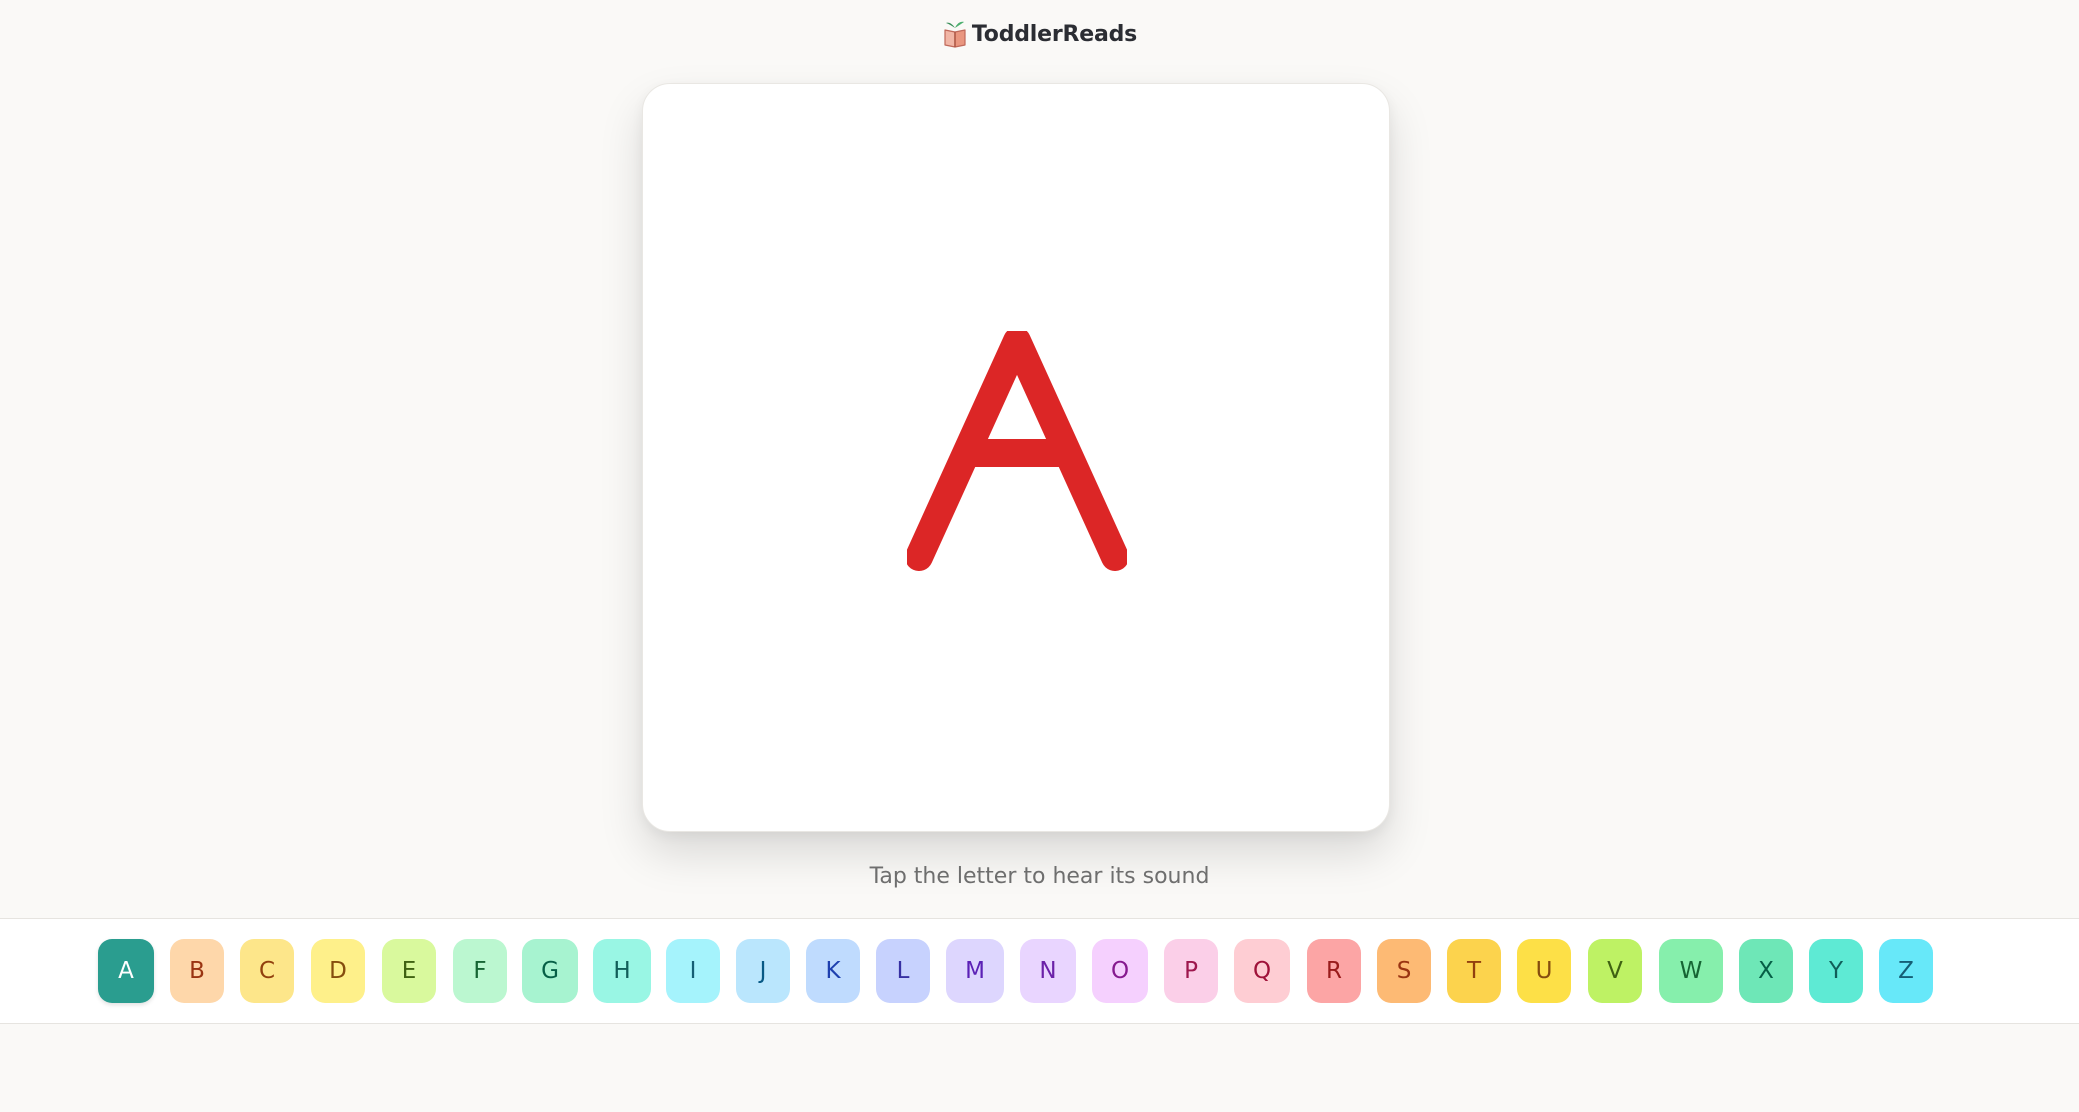 The width and height of the screenshot is (2079, 1112). Describe the element at coordinates (1334, 971) in the screenshot. I see `letter-button-r: R` at that location.